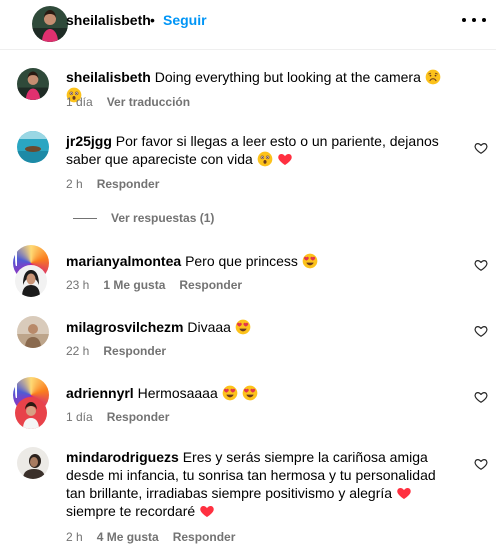  I want to click on caption-avatar, so click(33, 84).